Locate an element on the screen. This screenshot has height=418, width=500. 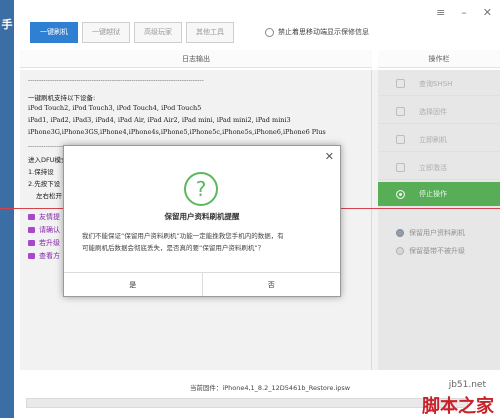
advanced-player-button: 高级玩家 is located at coordinates (158, 32).